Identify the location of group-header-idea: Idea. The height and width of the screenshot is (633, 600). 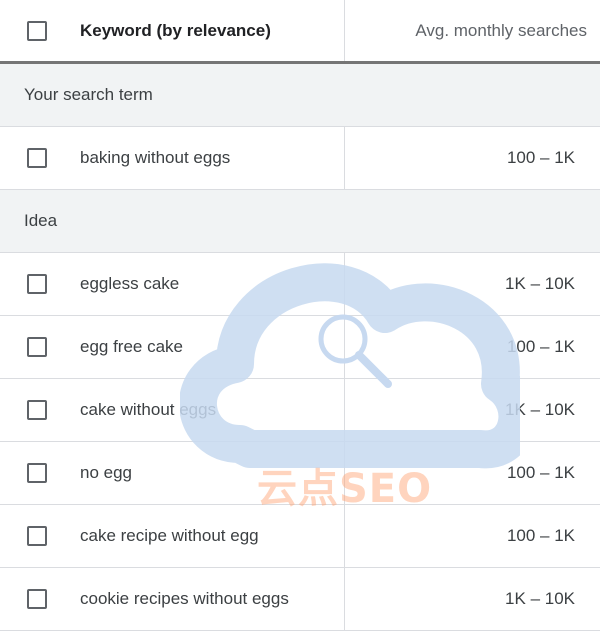
(300, 221).